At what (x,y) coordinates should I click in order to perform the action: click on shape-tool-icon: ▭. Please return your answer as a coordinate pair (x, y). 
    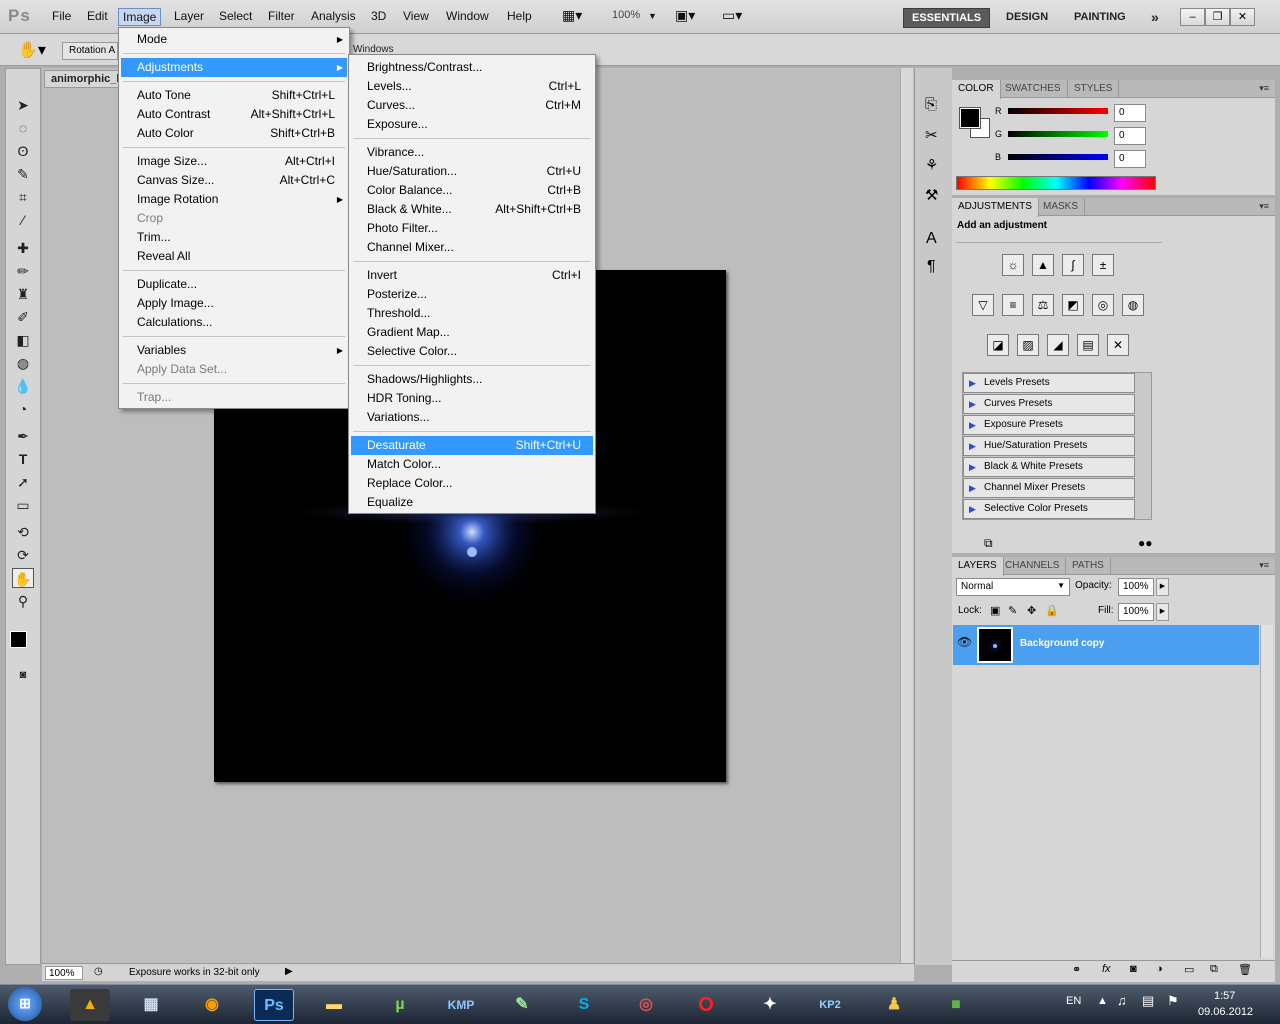
    Looking at the image, I should click on (23, 505).